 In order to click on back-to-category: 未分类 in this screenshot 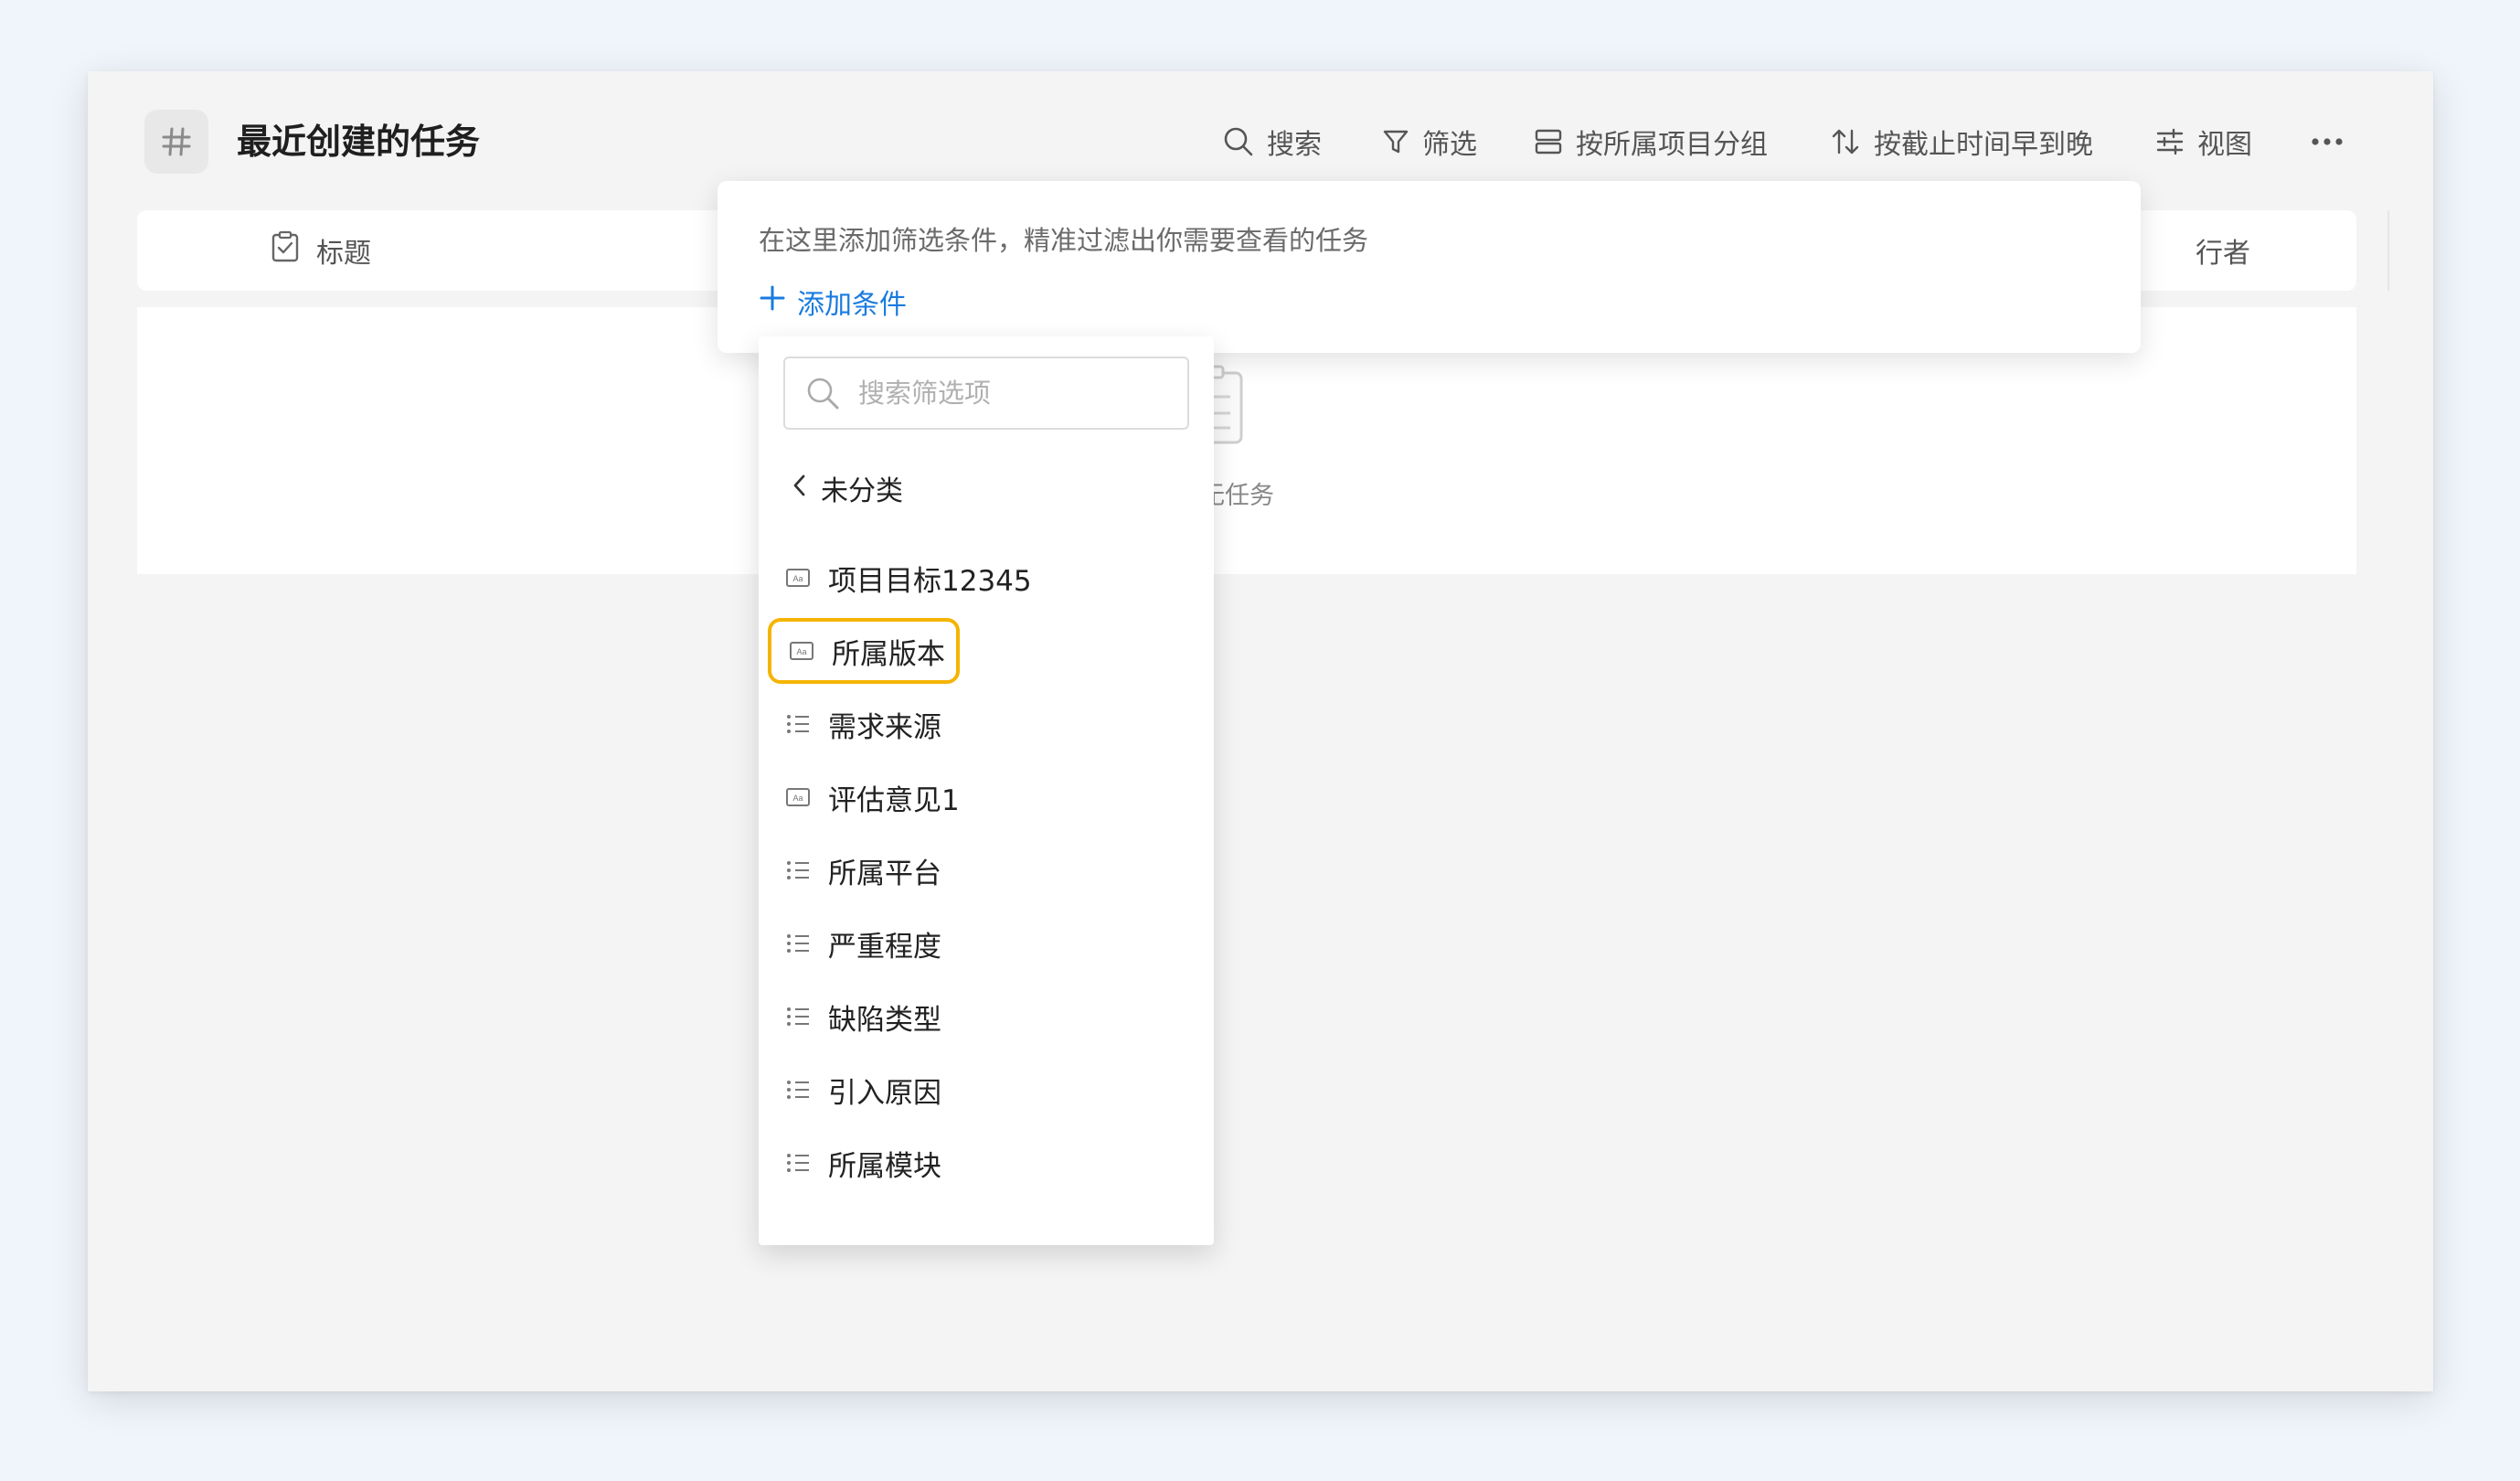, I will do `click(848, 488)`.